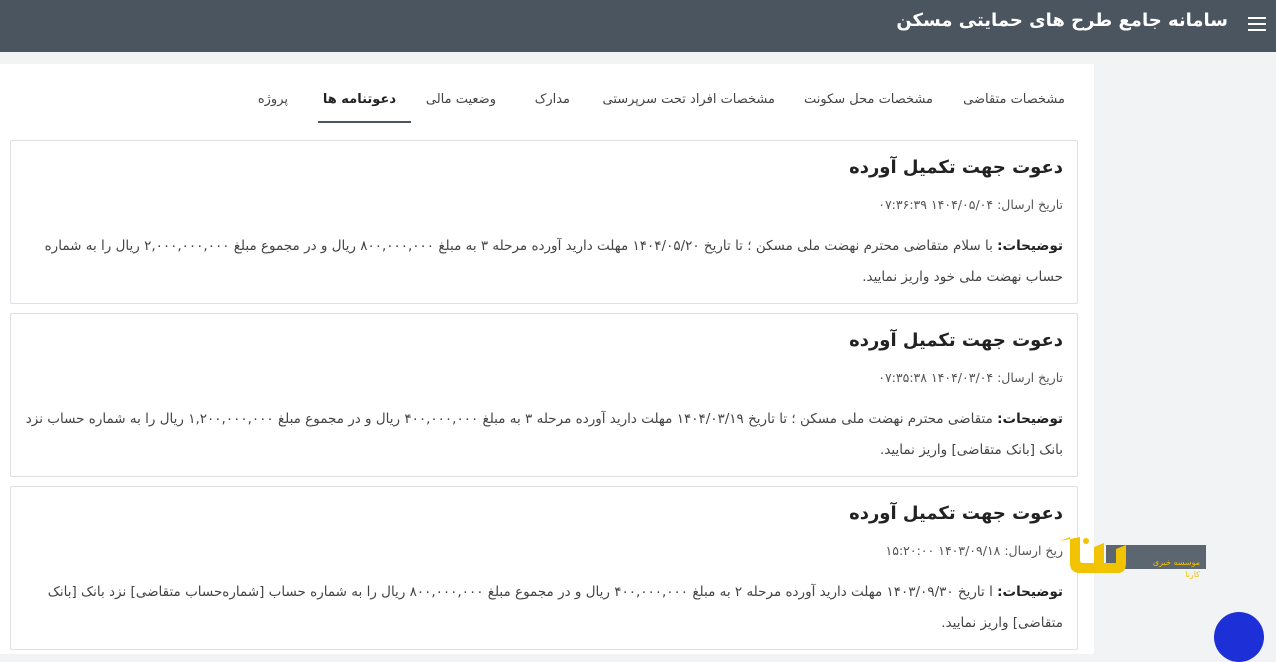  What do you see at coordinates (359, 99) in the screenshot?
I see `tab-invitations: دعوتنامه ها` at bounding box center [359, 99].